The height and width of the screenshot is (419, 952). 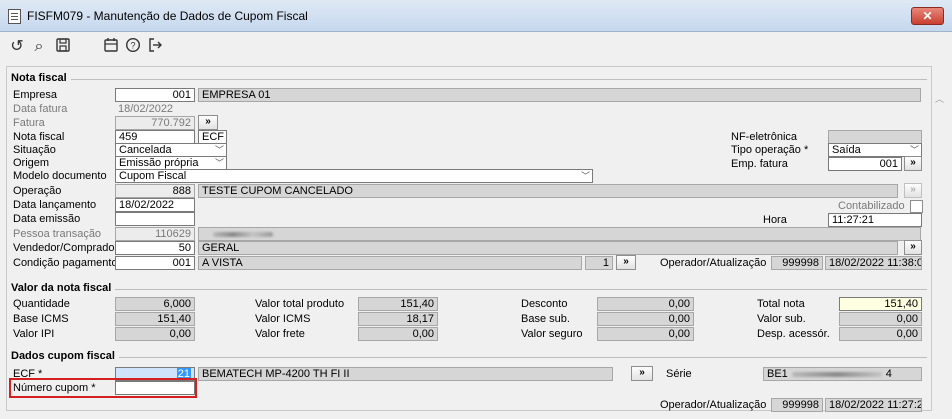 What do you see at coordinates (34, 334) in the screenshot?
I see `valor-ipi-label: Valor IPI` at bounding box center [34, 334].